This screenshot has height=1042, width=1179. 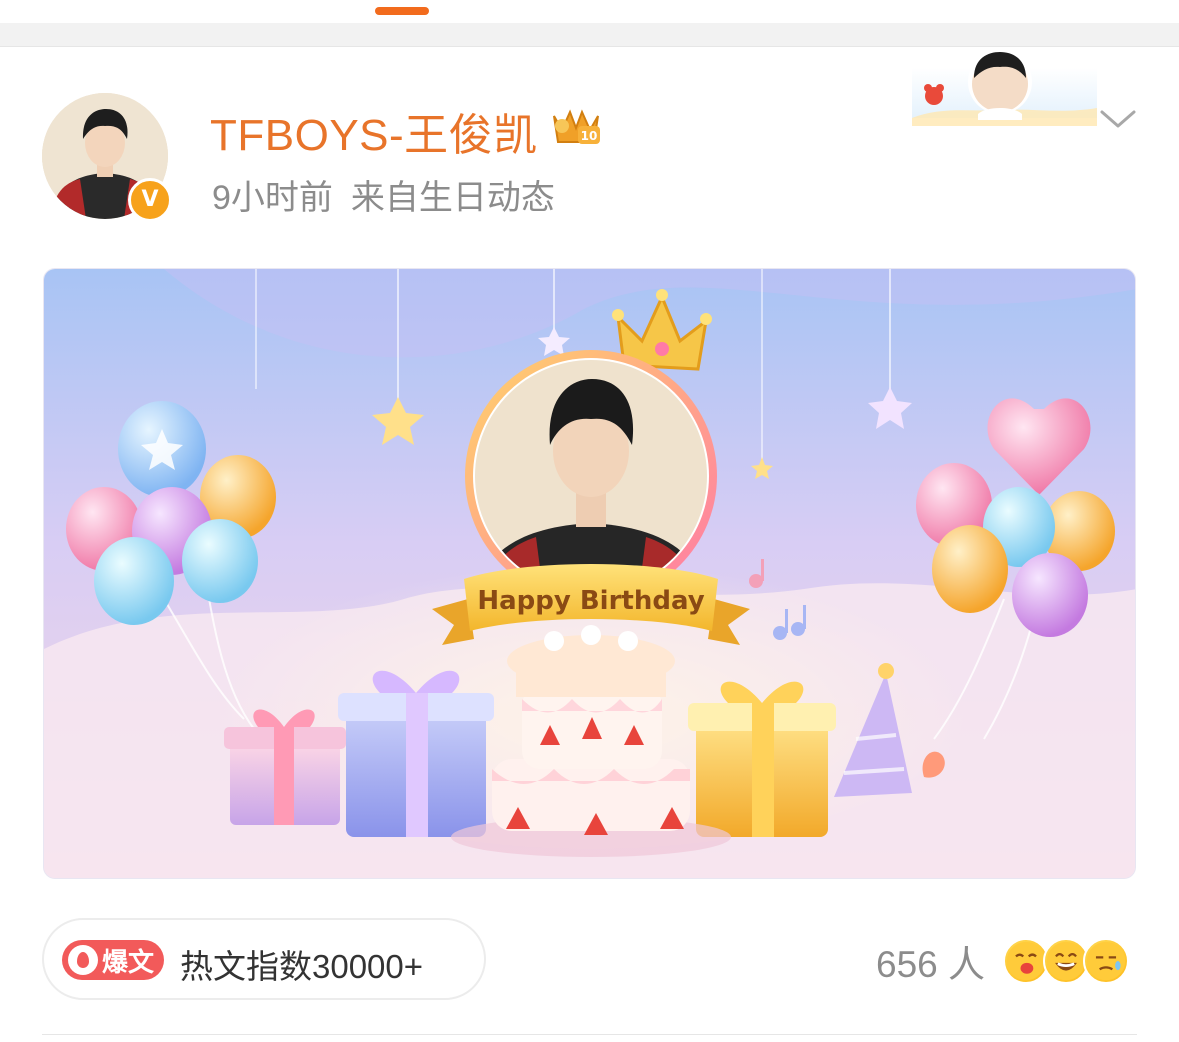 What do you see at coordinates (374, 131) in the screenshot?
I see `author-name: TFBOYS-王俊凯` at bounding box center [374, 131].